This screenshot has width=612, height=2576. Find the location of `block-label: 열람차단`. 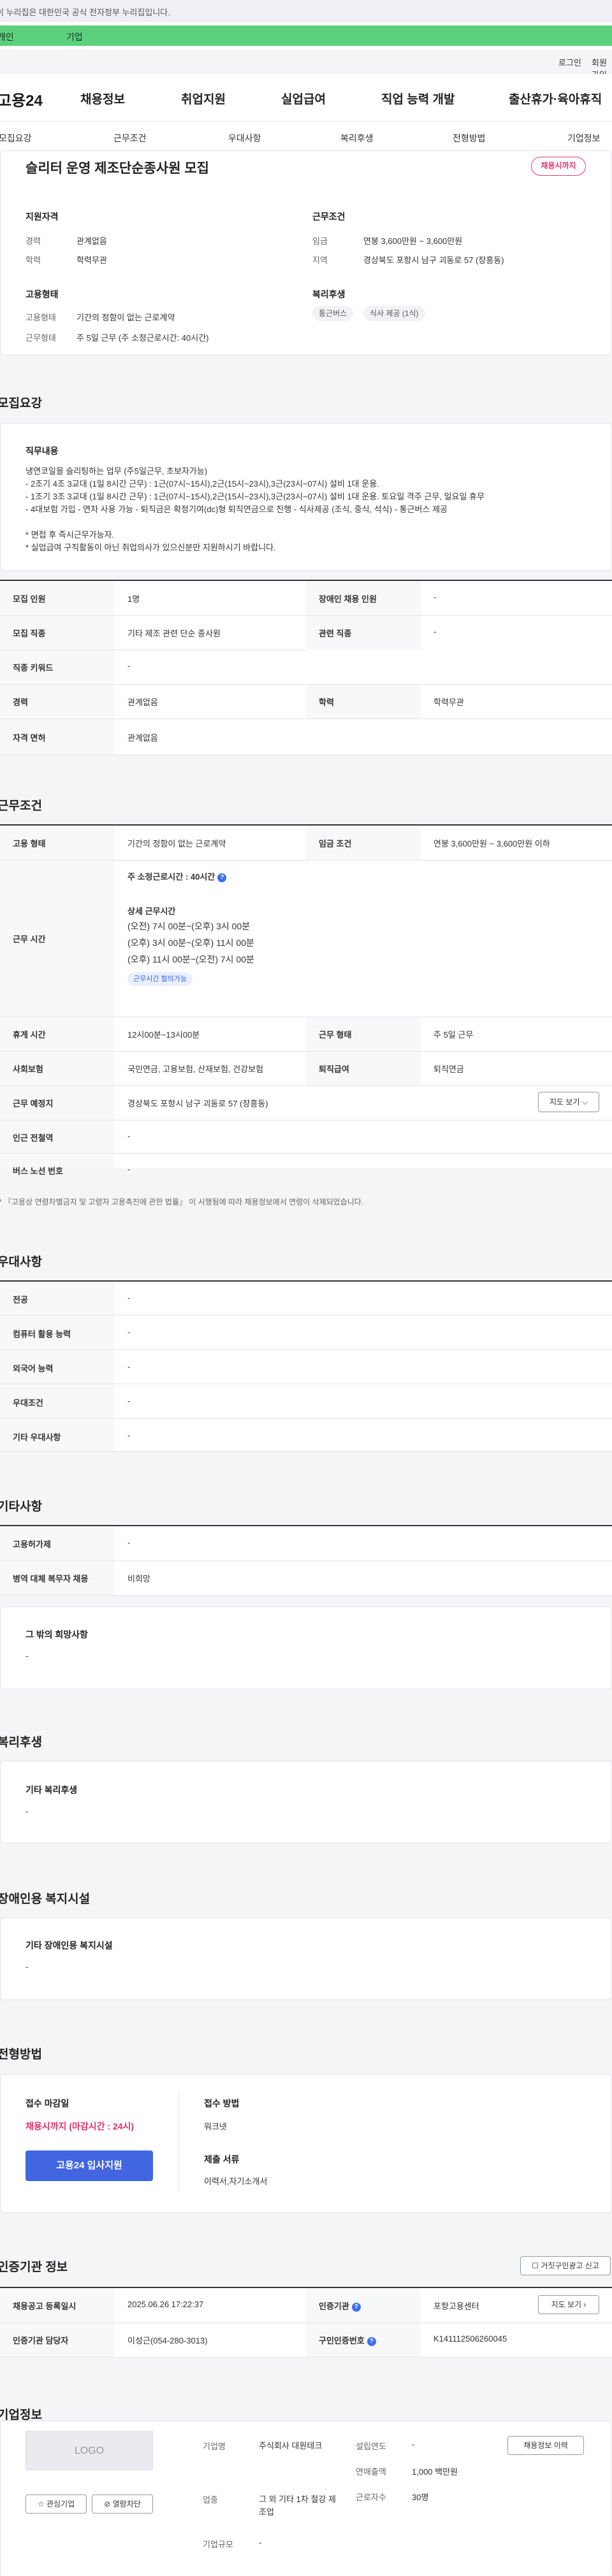

block-label: 열람차단 is located at coordinates (126, 2504).